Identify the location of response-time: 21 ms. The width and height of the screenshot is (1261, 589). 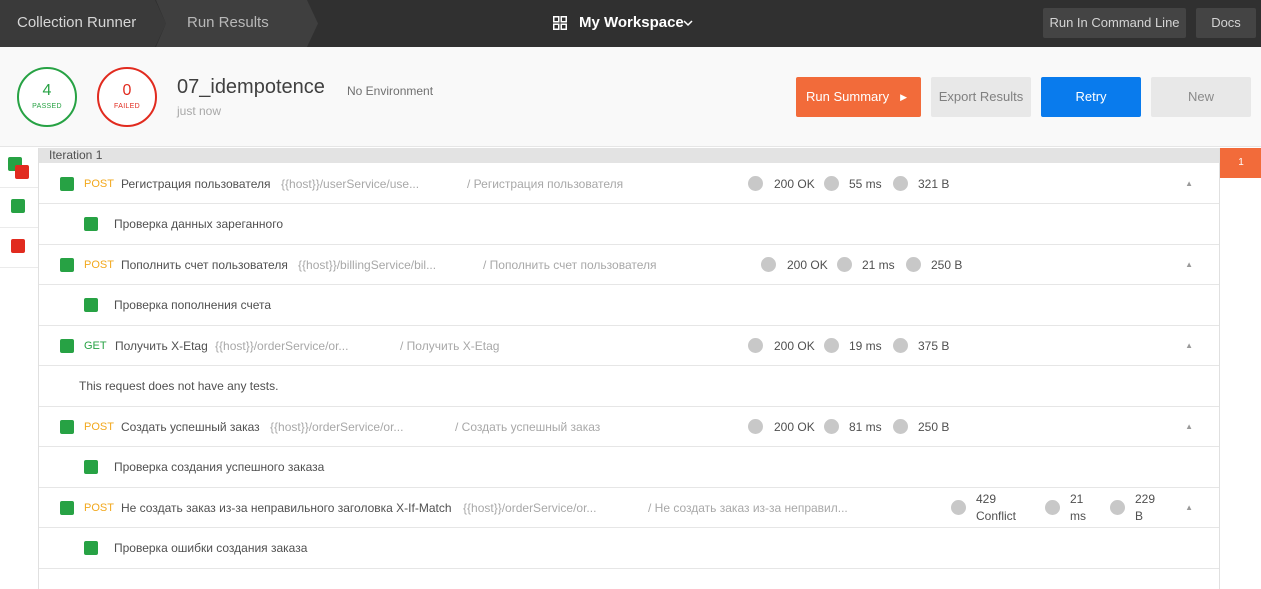
(878, 265).